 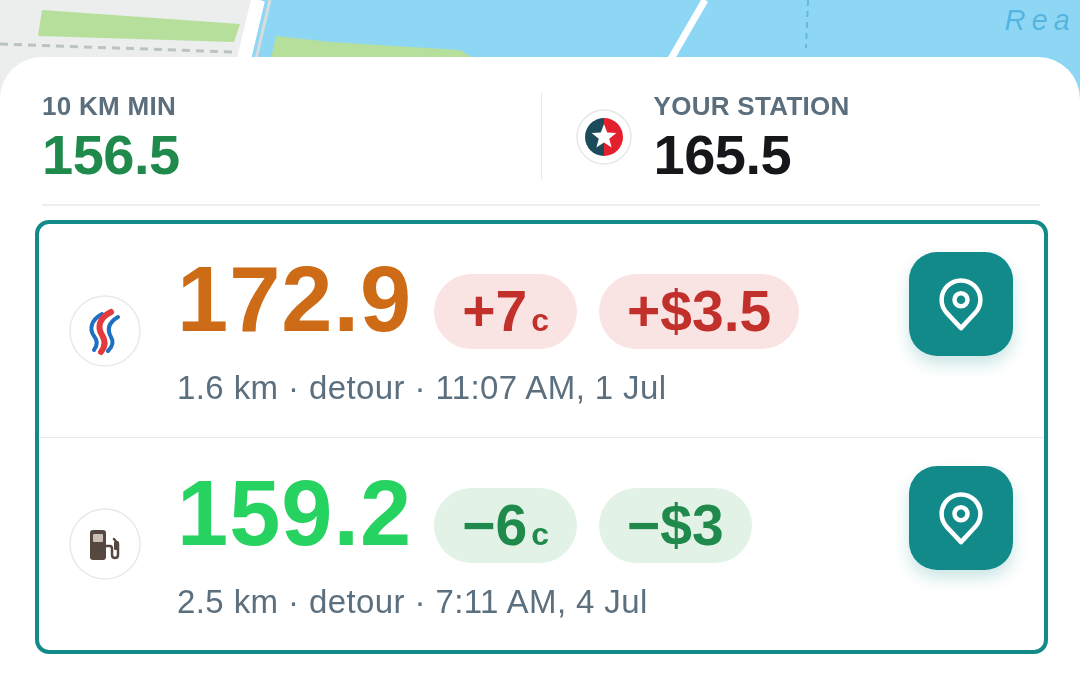 What do you see at coordinates (422, 388) in the screenshot?
I see `station-details: 1.6 km · detour · 11:07 AM, 1 Jul` at bounding box center [422, 388].